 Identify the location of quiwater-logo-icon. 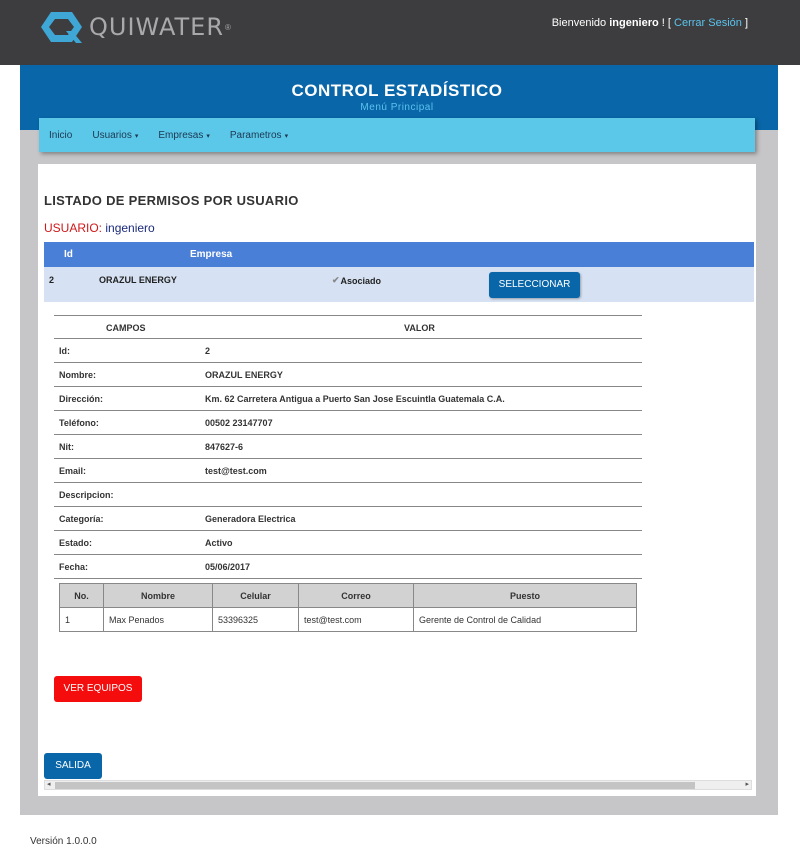
(61, 27).